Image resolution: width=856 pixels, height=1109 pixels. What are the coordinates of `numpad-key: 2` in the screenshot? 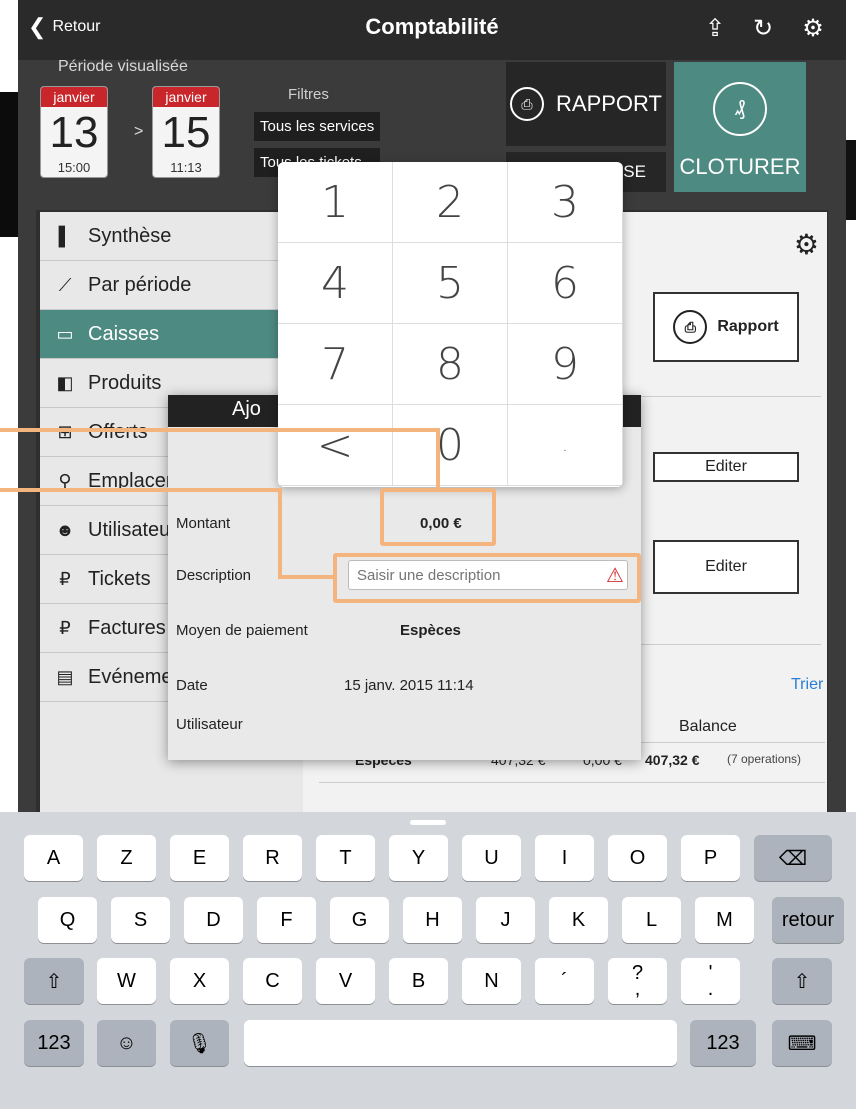 It's located at (450, 202).